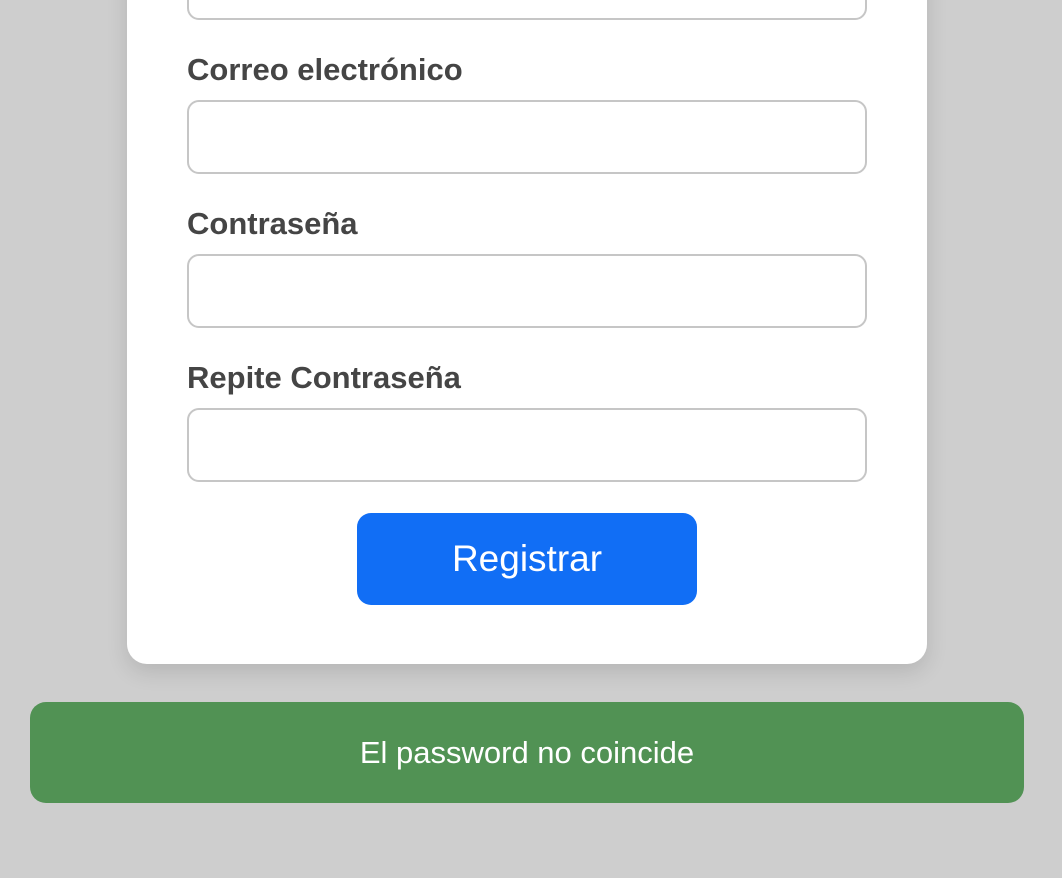  Describe the element at coordinates (272, 223) in the screenshot. I see `password-label: Contraseña` at that location.